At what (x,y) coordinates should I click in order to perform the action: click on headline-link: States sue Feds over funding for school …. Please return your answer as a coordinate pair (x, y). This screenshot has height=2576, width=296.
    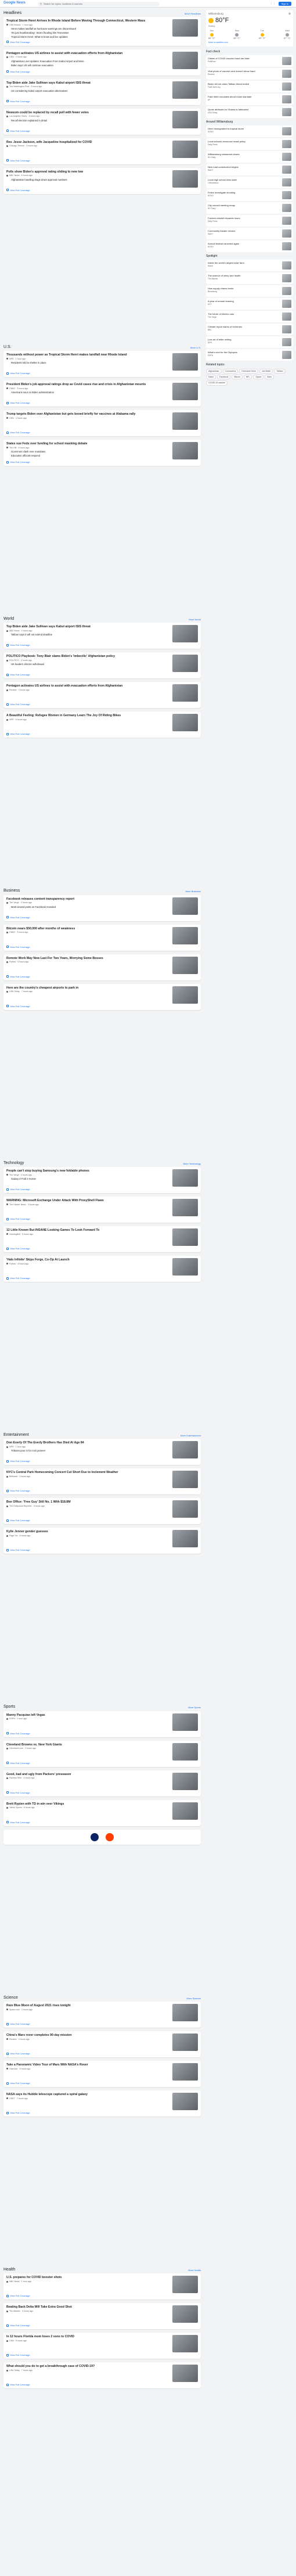
    Looking at the image, I should click on (87, 444).